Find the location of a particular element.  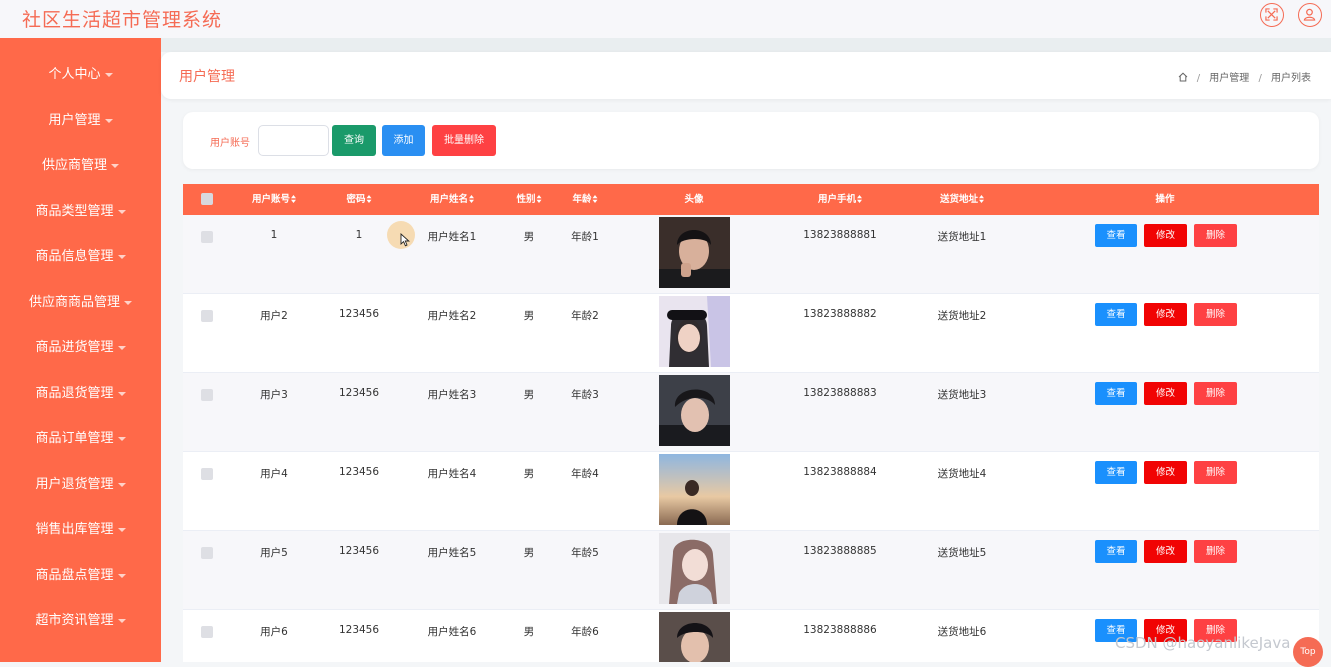

cell-age: 年龄3 is located at coordinates (585, 395).